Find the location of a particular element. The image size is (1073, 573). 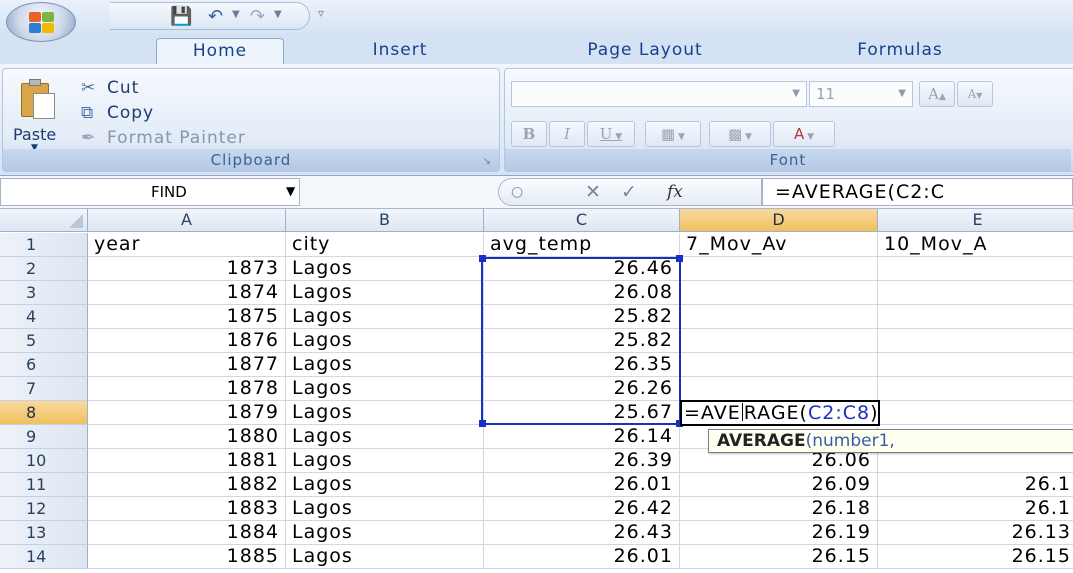

column-header-a: A is located at coordinates (187, 220).